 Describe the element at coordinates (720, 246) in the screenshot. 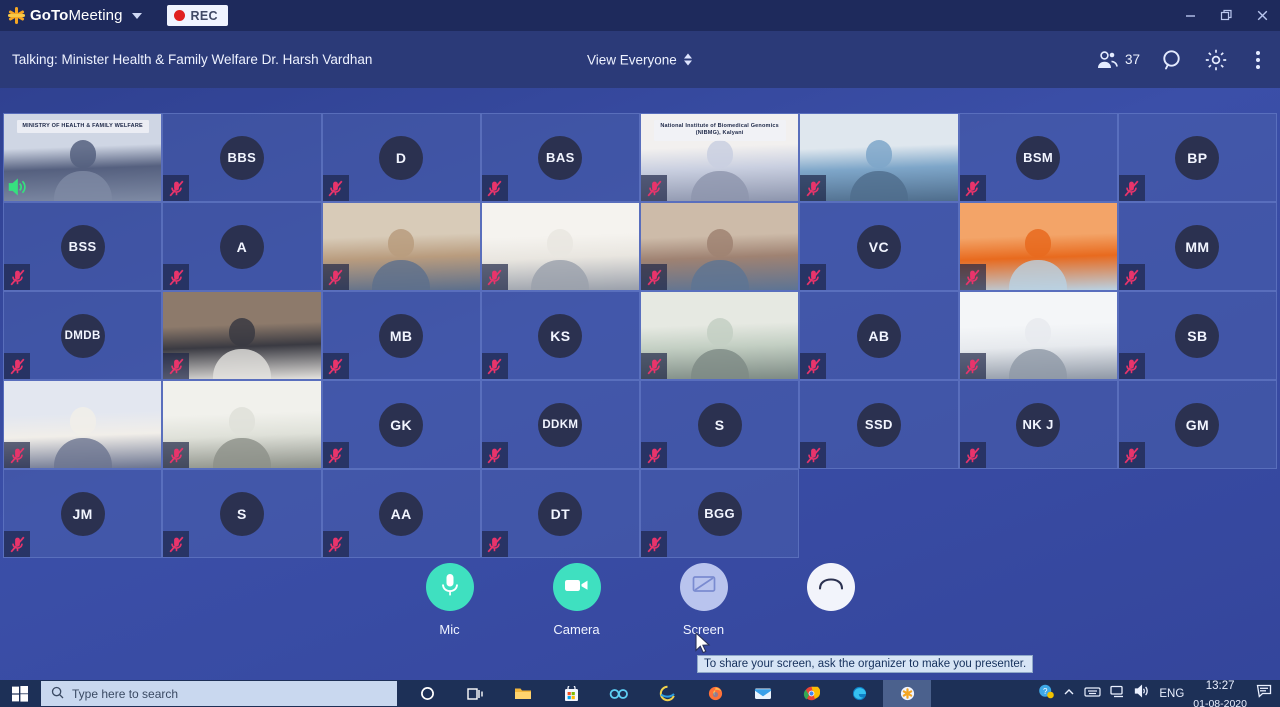

I see `participant-tile-man-with-phone-at-desk` at that location.